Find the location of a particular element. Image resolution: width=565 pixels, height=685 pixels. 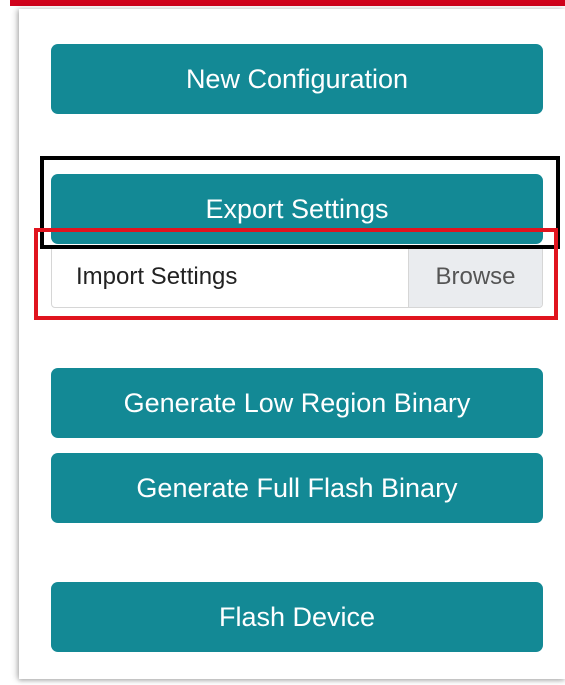

import-settings-file-input: Import Settings Browse is located at coordinates (297, 277).